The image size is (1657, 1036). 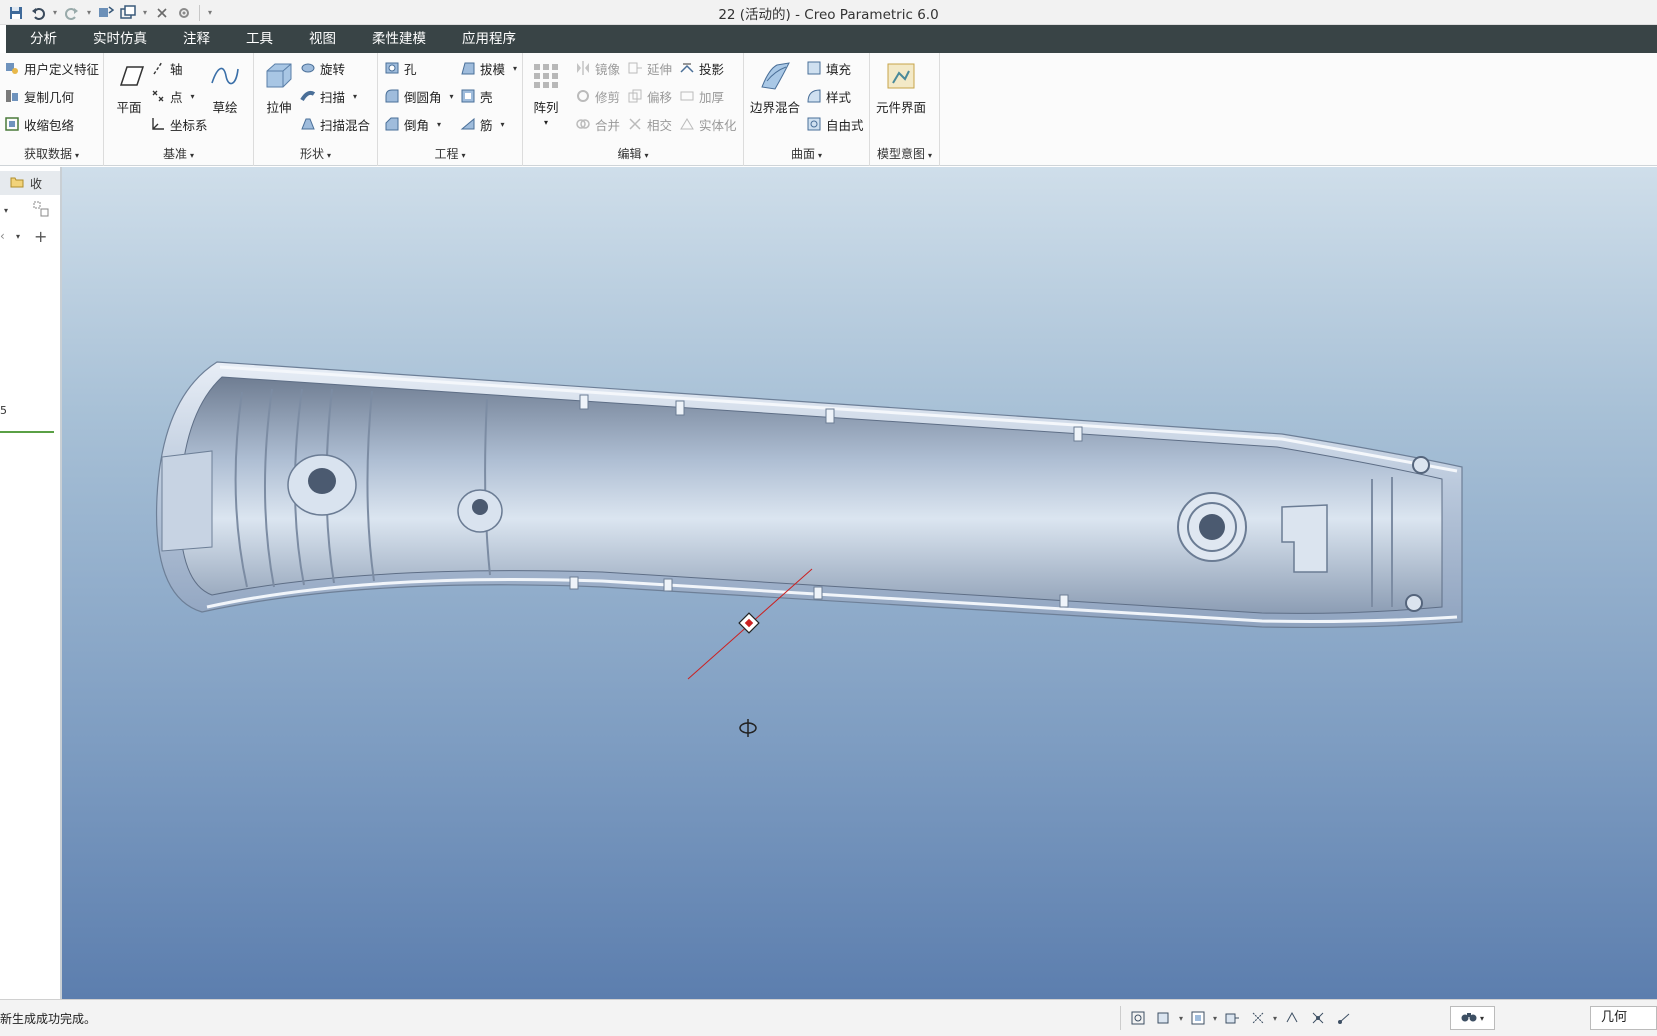 What do you see at coordinates (179, 124) in the screenshot?
I see `csys-button: 坐标系` at bounding box center [179, 124].